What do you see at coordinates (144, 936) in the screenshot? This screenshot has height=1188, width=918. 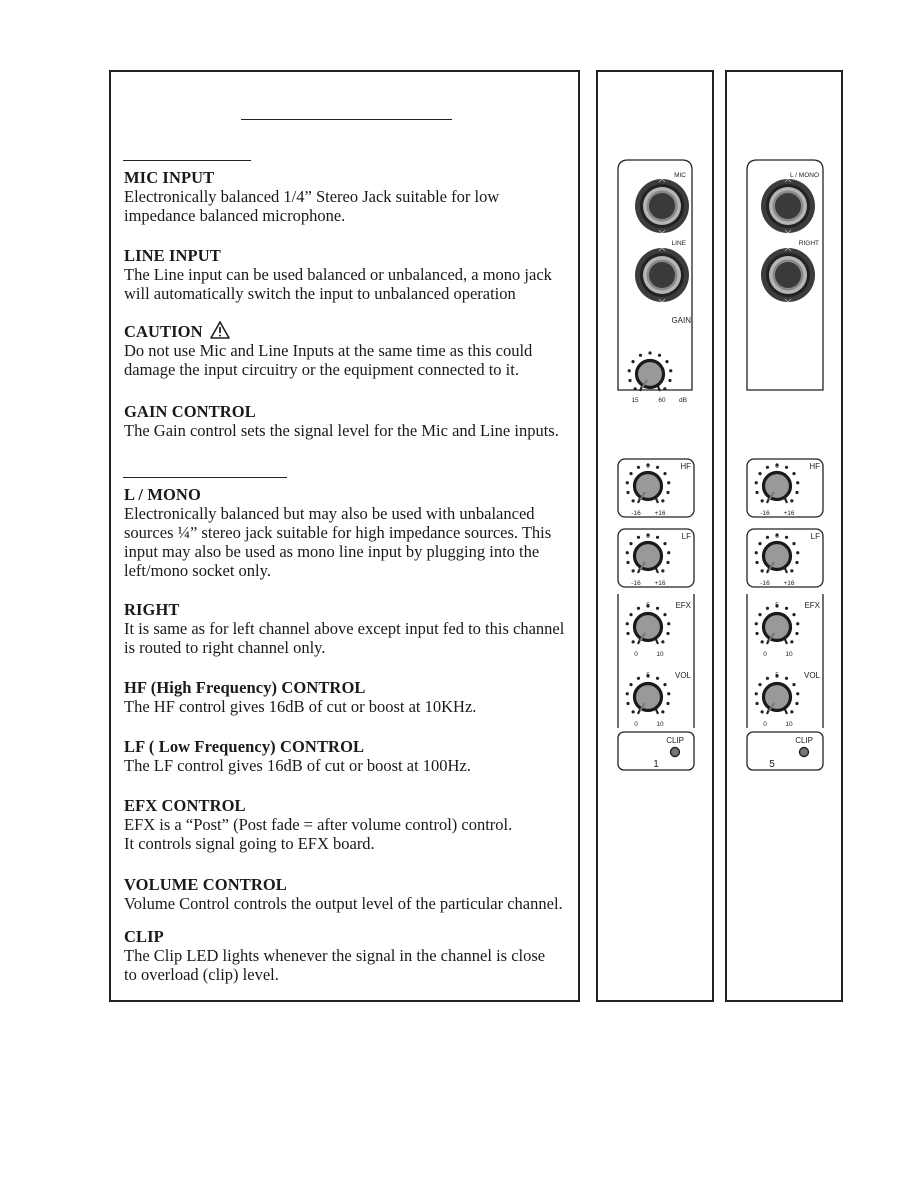 I see `section-heading: CLIP` at bounding box center [144, 936].